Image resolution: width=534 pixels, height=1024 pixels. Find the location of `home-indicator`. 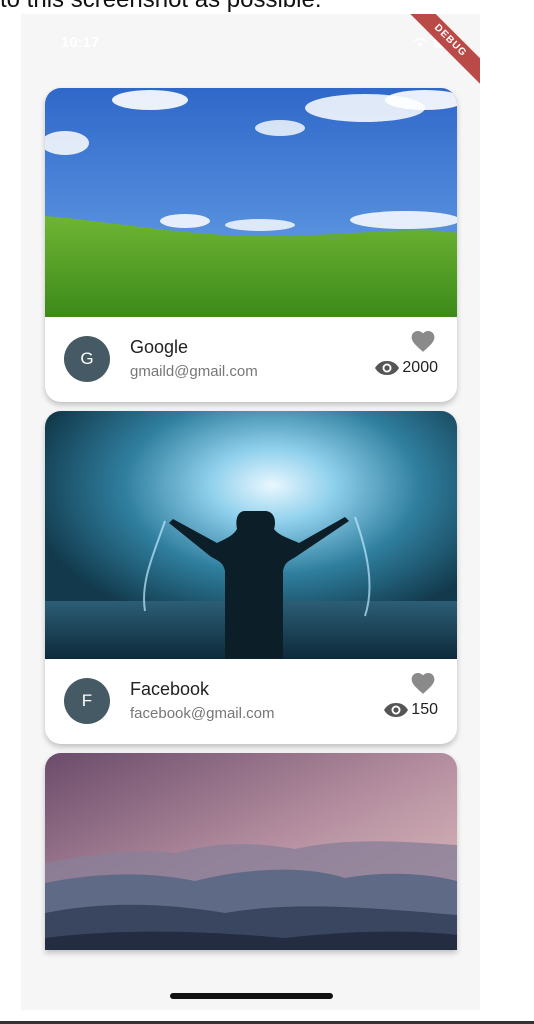

home-indicator is located at coordinates (251, 996).